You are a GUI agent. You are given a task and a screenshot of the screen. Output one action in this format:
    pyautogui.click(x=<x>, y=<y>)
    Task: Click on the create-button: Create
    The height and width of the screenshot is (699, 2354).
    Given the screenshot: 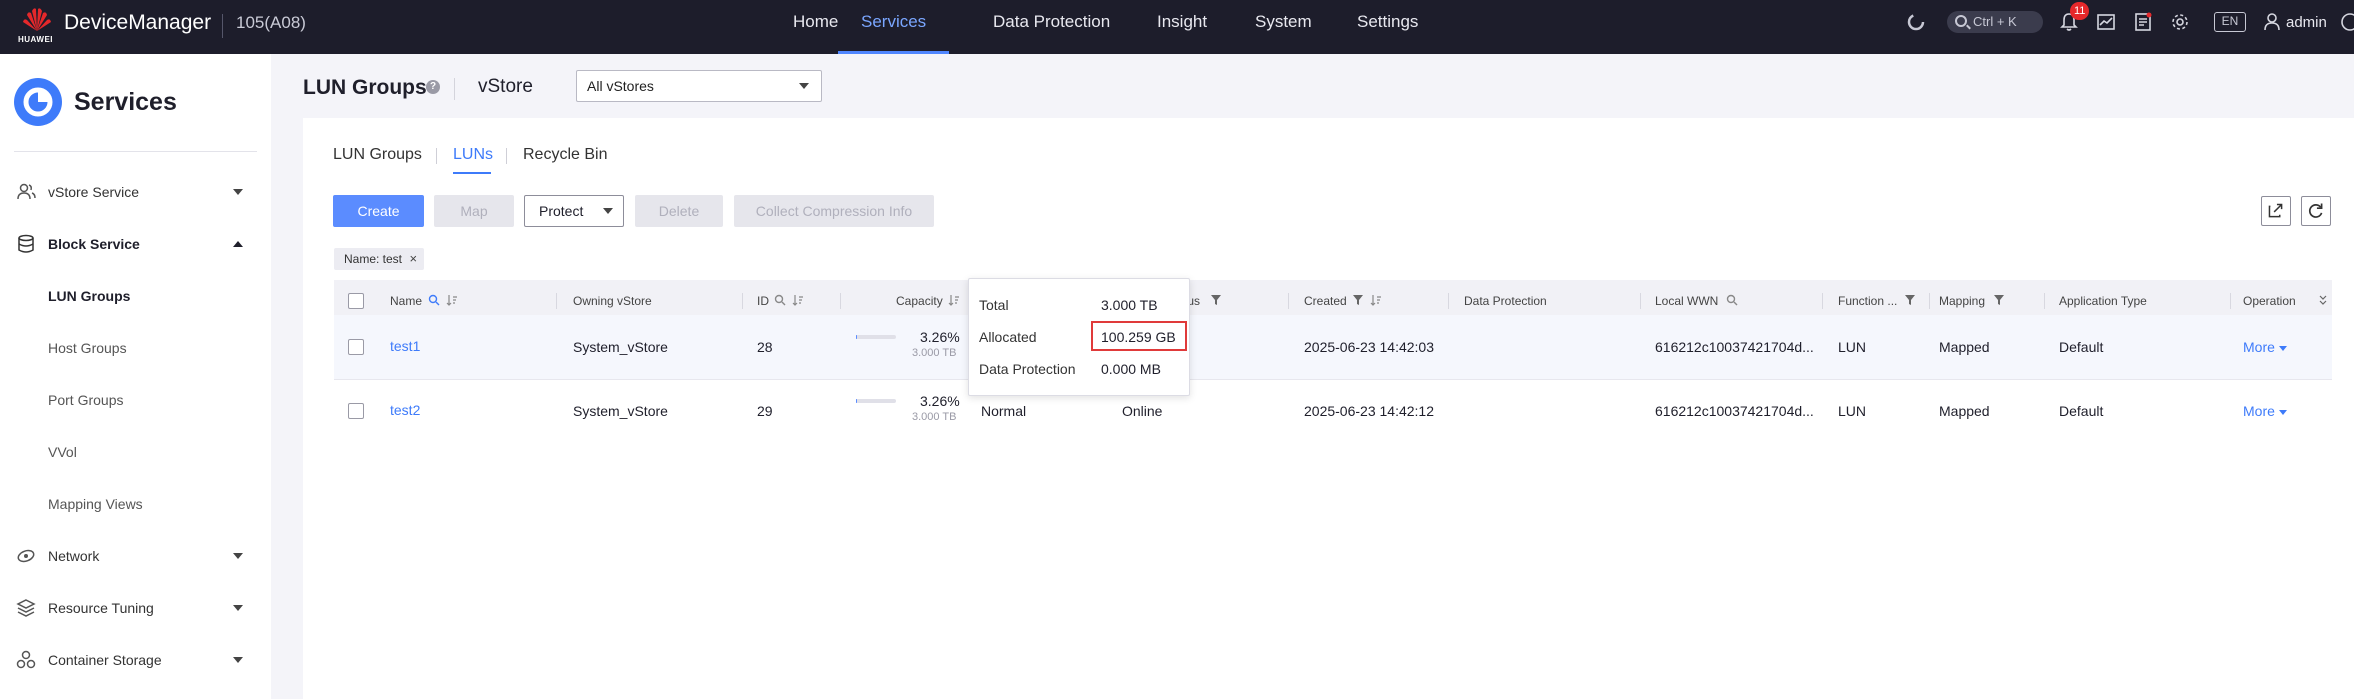 What is the action you would take?
    pyautogui.click(x=378, y=211)
    